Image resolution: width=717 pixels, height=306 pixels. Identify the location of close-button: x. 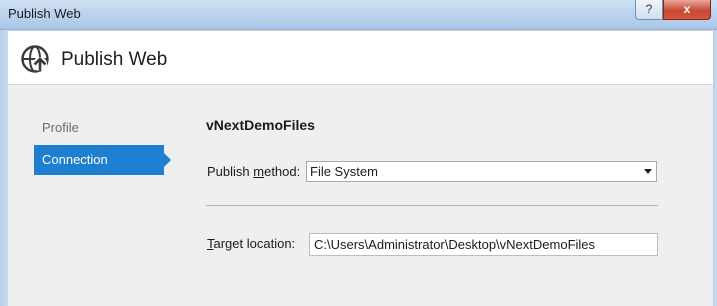
(687, 10).